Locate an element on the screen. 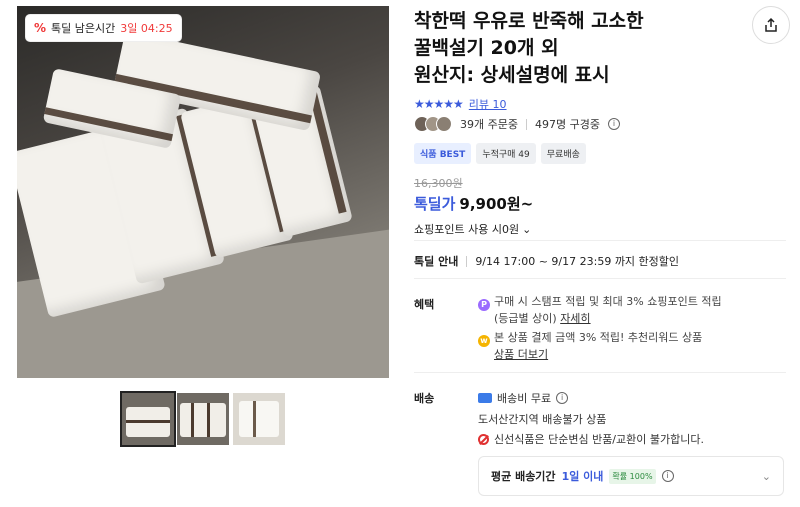 Image resolution: width=800 pixels, height=507 pixels. prohibited-icon is located at coordinates (483, 439).